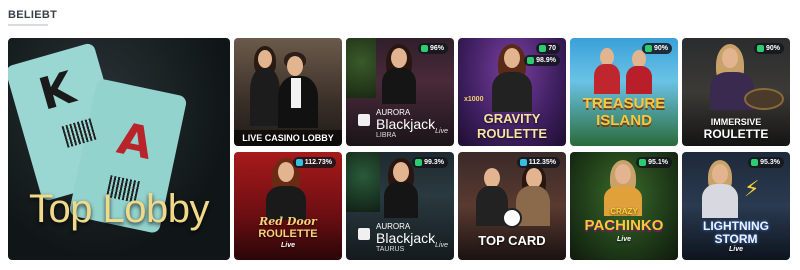  I want to click on tile-subtitle: TAURUS, so click(390, 249).